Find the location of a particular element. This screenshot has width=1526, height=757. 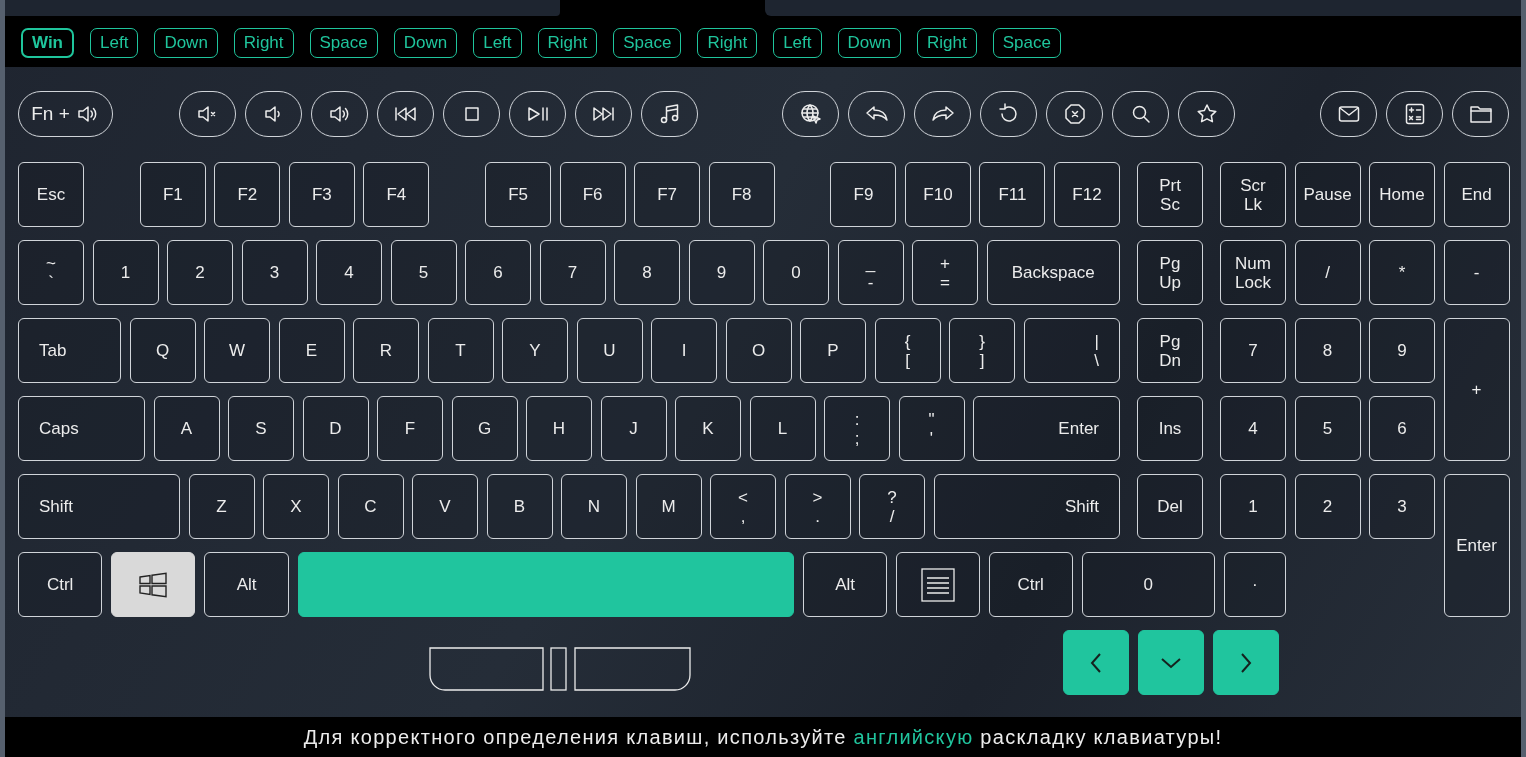

keyboard-key: J is located at coordinates (633, 428).